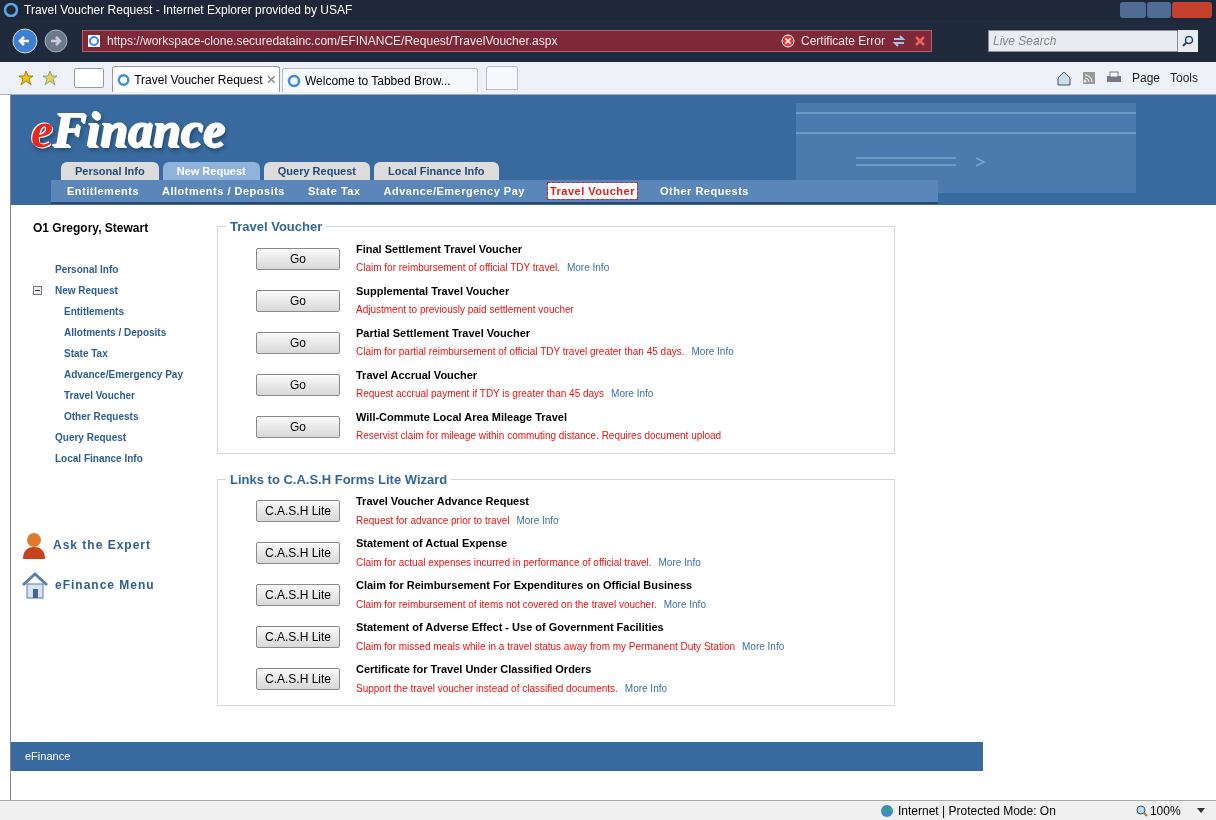 This screenshot has height=820, width=1216. Describe the element at coordinates (99, 395) in the screenshot. I see `sidebar-link: Travel Voucher` at that location.